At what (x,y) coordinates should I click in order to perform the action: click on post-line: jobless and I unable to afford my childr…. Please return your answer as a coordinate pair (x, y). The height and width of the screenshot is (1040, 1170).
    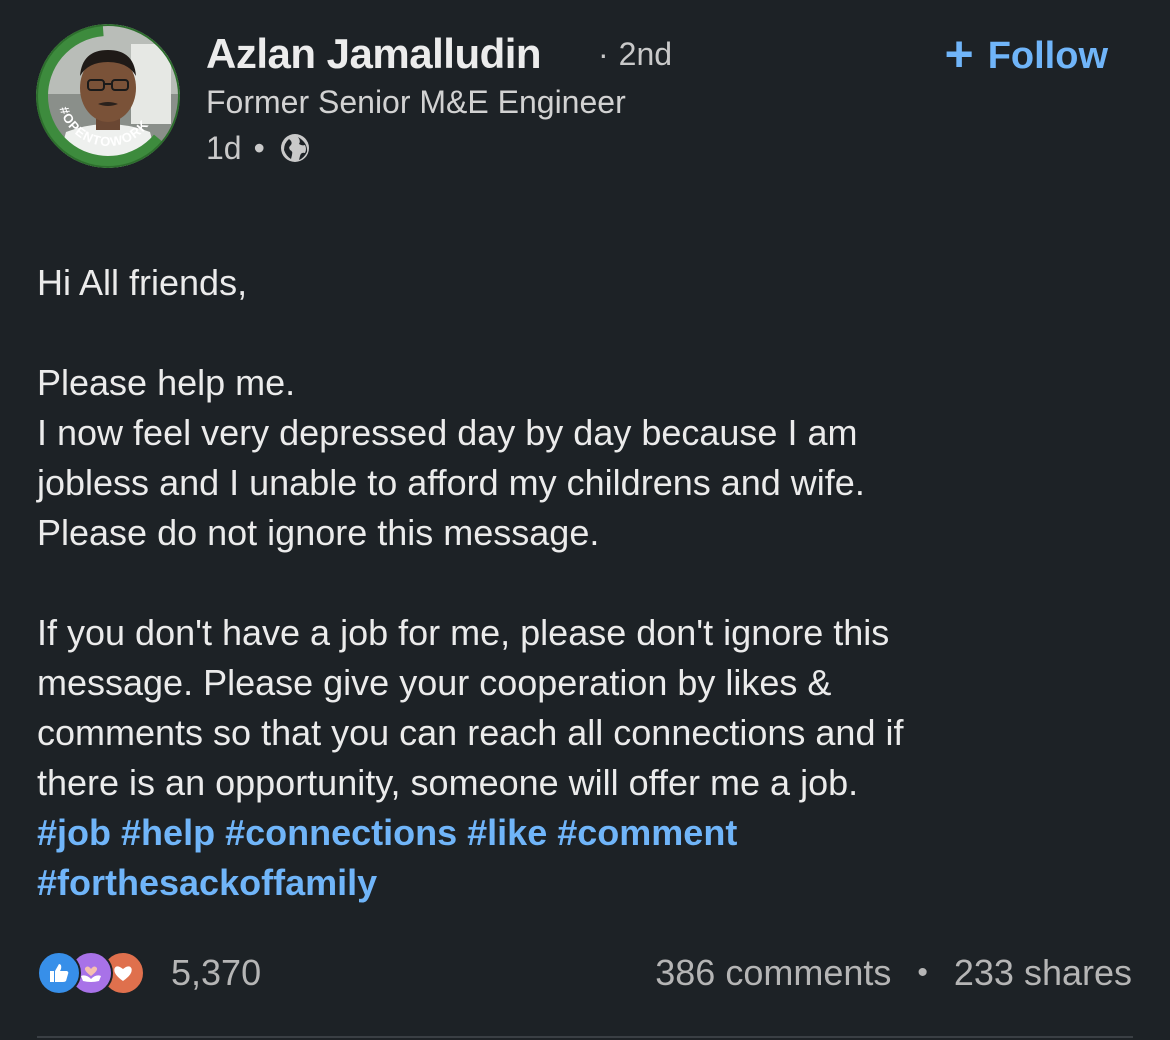
    Looking at the image, I should click on (451, 482).